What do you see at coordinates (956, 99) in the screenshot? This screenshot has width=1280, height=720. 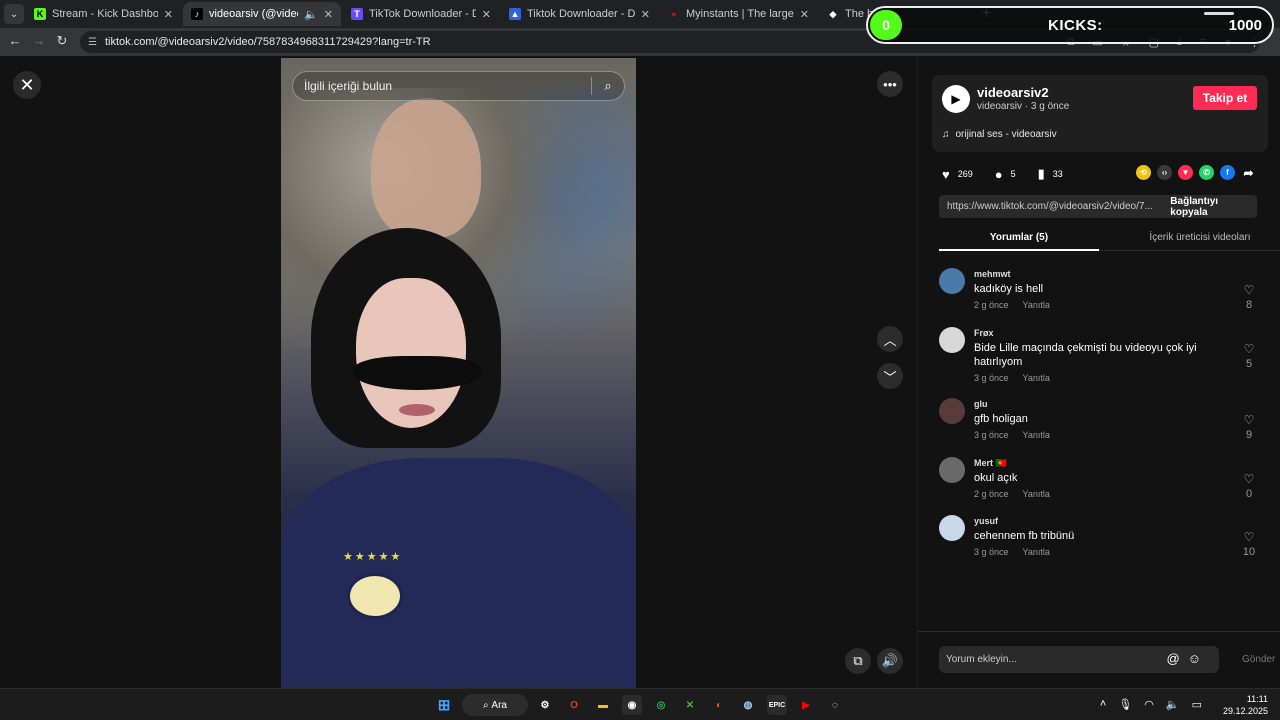 I see `author-avatar-play-icon: ▶` at bounding box center [956, 99].